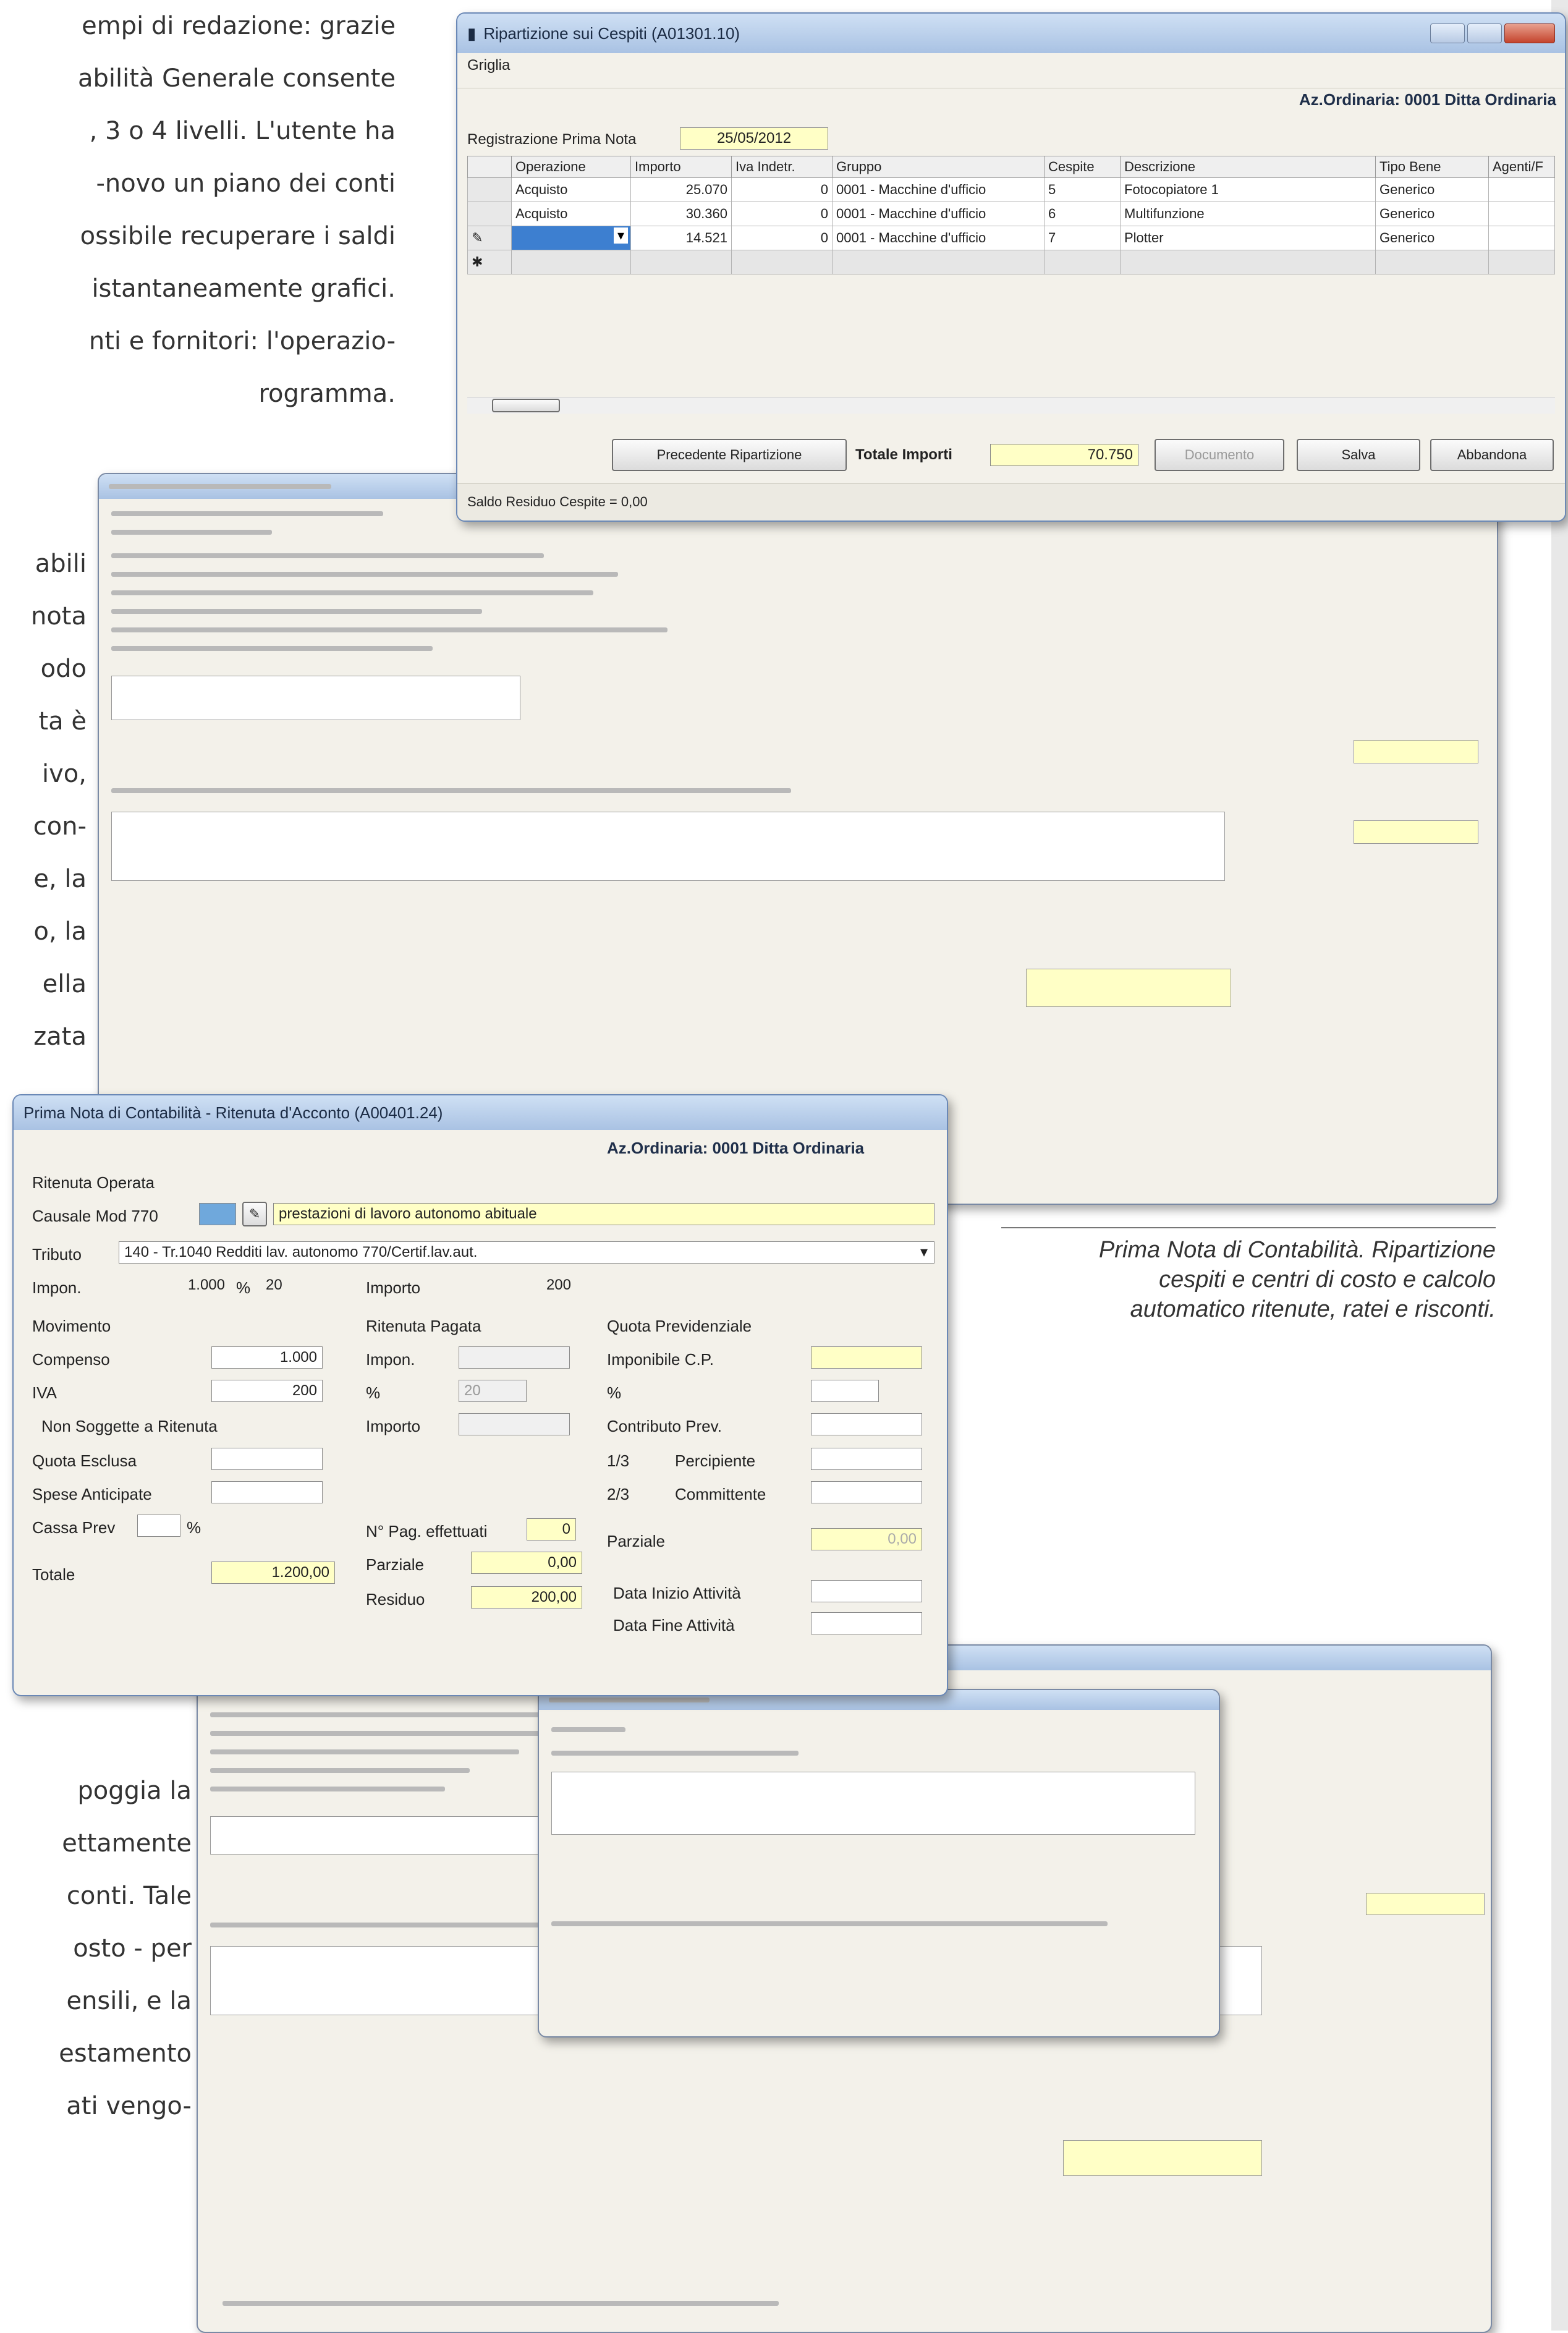  I want to click on totale-importi-field: 70.750, so click(1064, 455).